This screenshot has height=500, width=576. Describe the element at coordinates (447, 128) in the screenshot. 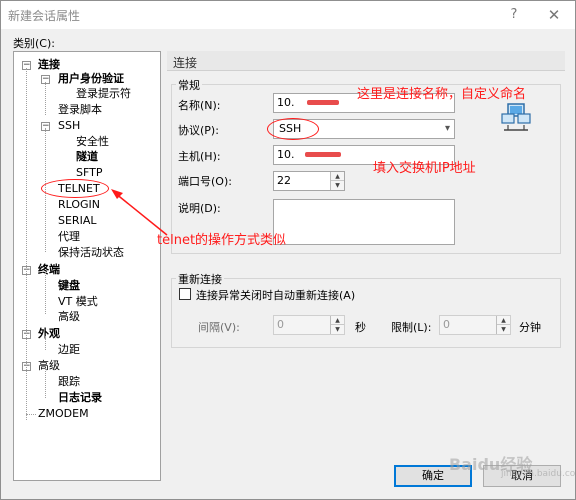

I see `chevron-down-icon: ▾` at that location.